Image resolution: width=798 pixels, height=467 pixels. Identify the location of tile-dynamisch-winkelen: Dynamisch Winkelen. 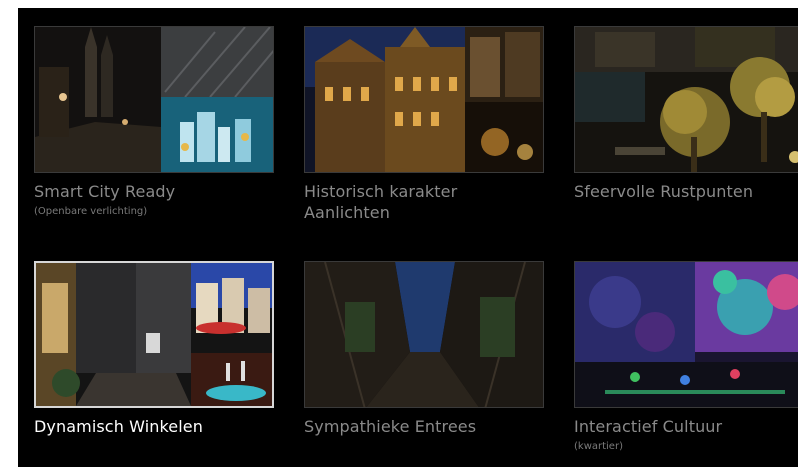
(154, 349).